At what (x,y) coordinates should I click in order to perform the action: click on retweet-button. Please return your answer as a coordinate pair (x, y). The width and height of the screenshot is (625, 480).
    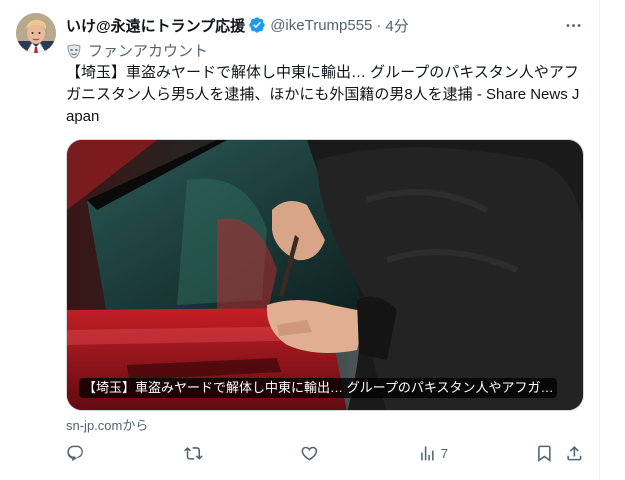
    Looking at the image, I should click on (193, 453).